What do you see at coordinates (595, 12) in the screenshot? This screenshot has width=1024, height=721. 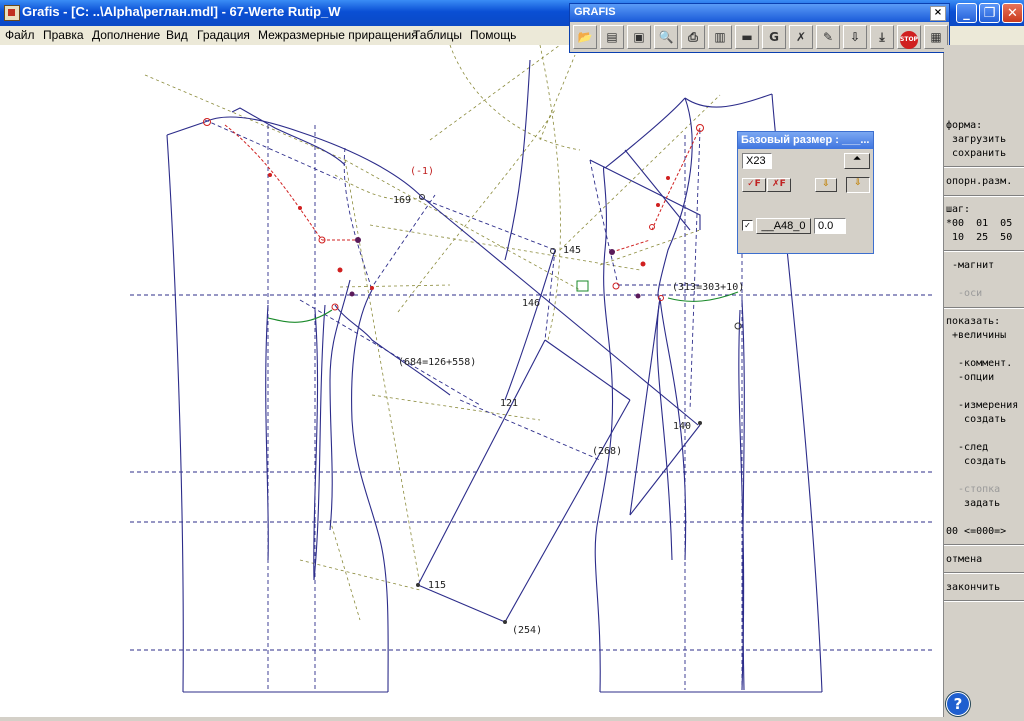 I see `toolbar-title: GRAFIS` at bounding box center [595, 12].